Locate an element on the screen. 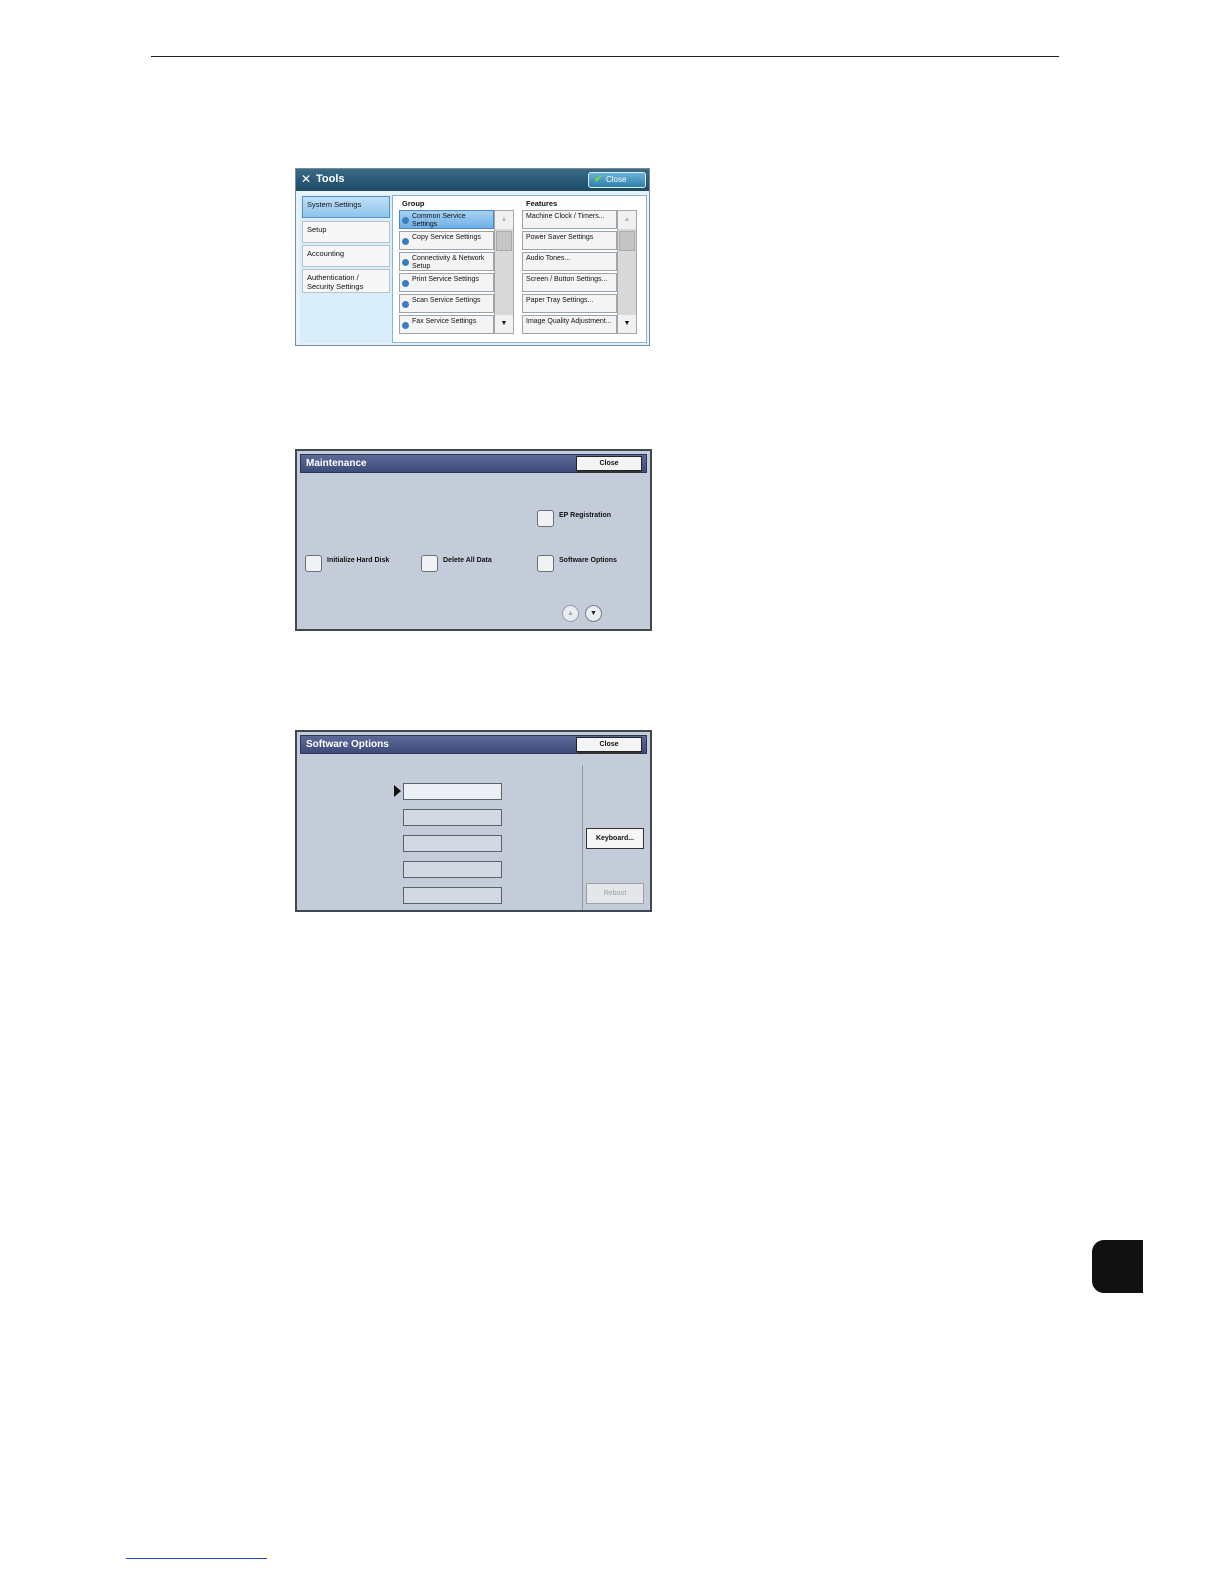 The image size is (1224, 1584). initialize-hard-disk-label: Initialize Hard Disk is located at coordinates (358, 560).